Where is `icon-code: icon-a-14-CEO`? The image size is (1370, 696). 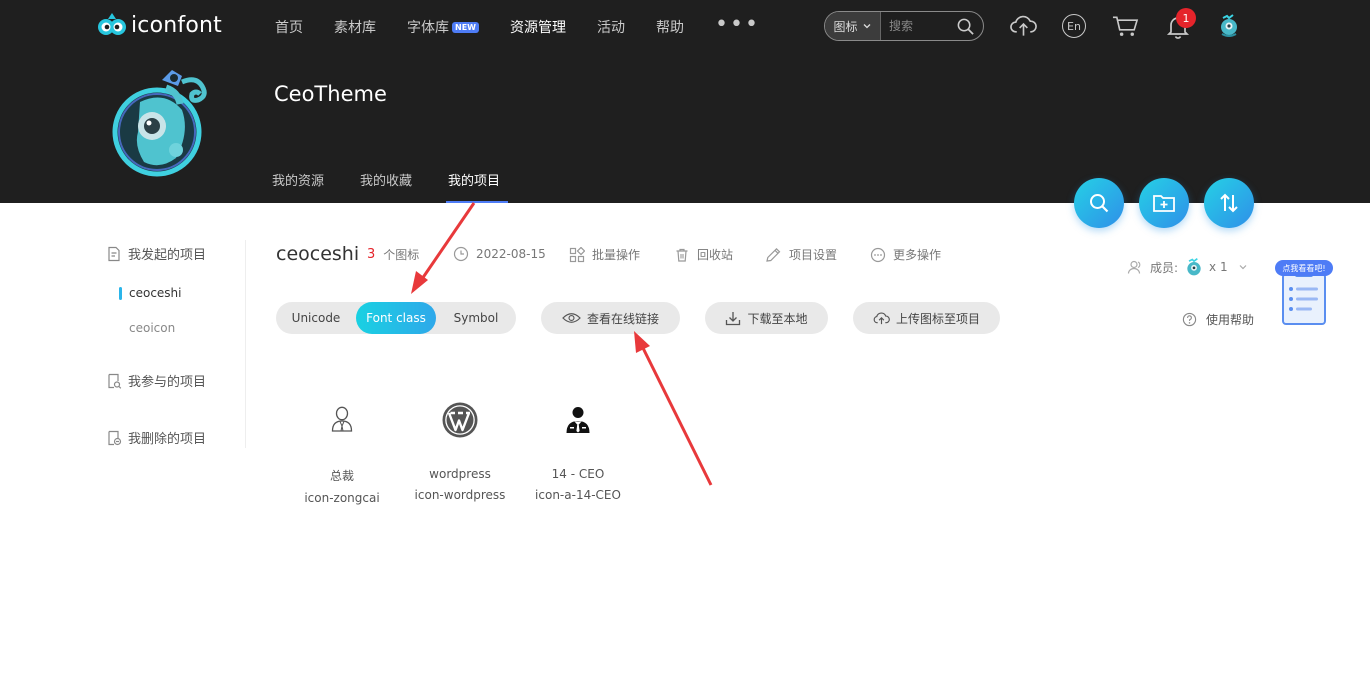 icon-code: icon-a-14-CEO is located at coordinates (578, 495).